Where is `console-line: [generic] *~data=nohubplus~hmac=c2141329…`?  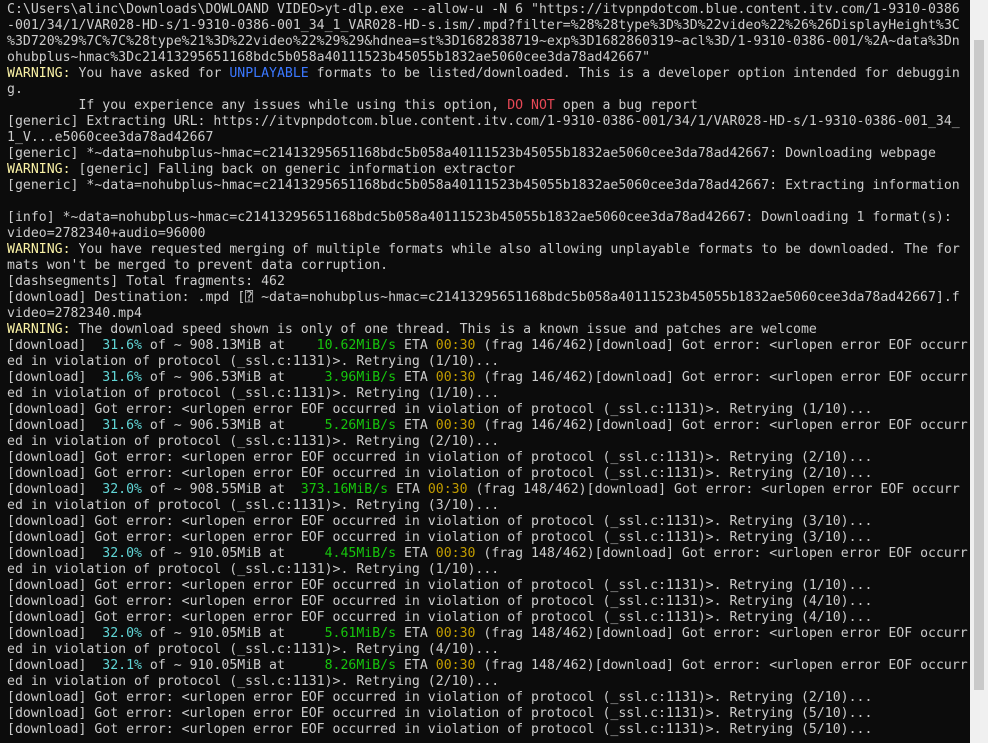
console-line: [generic] *~data=nohubplus~hmac=c2141329… is located at coordinates (488, 186).